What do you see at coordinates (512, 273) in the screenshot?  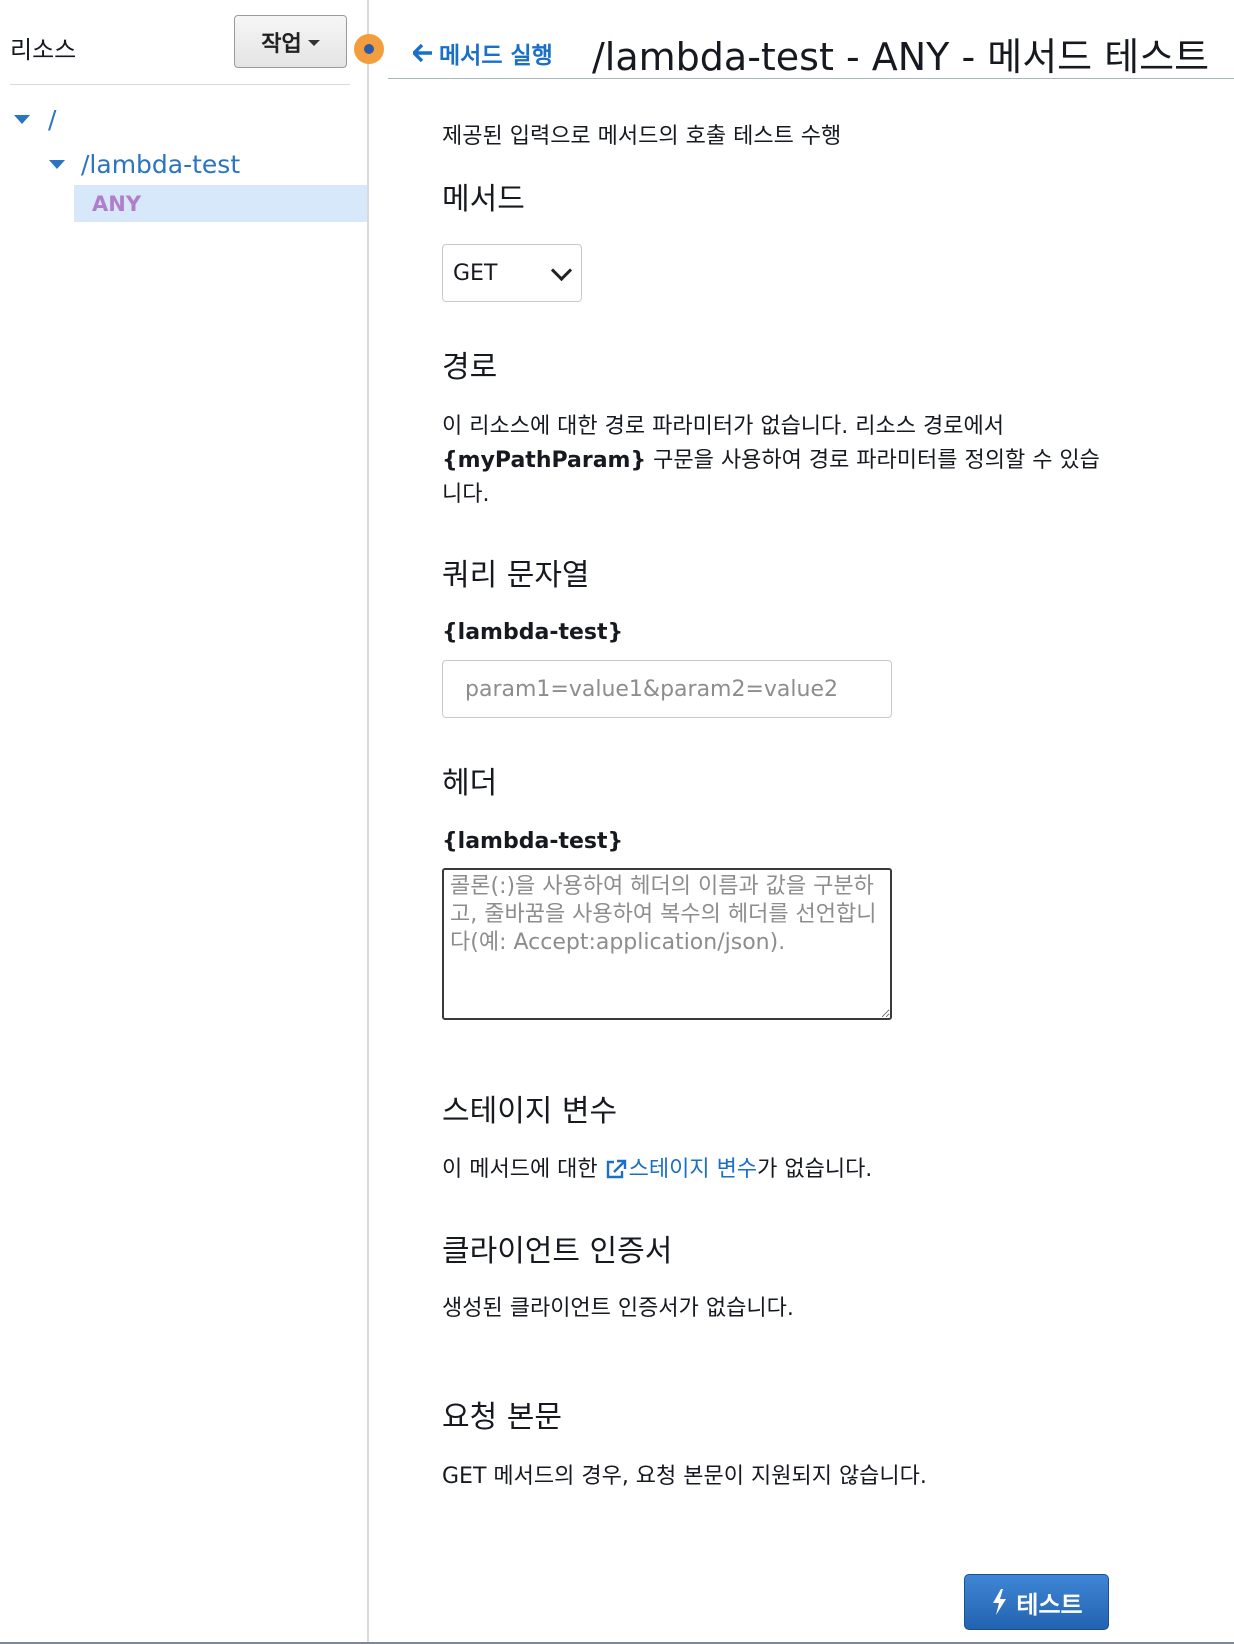 I see `method-select: GET` at bounding box center [512, 273].